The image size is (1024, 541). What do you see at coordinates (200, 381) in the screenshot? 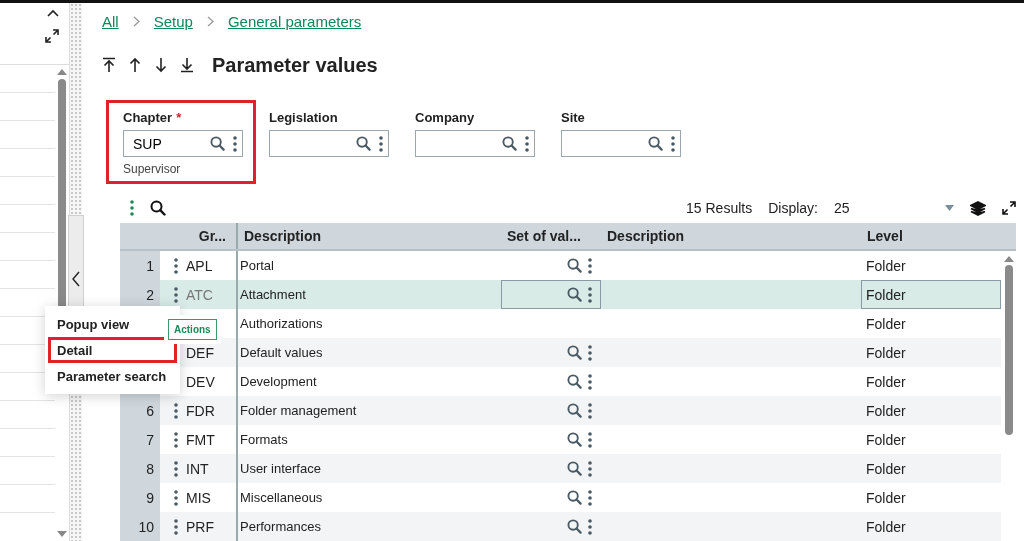
I see `table-cell: DEV` at bounding box center [200, 381].